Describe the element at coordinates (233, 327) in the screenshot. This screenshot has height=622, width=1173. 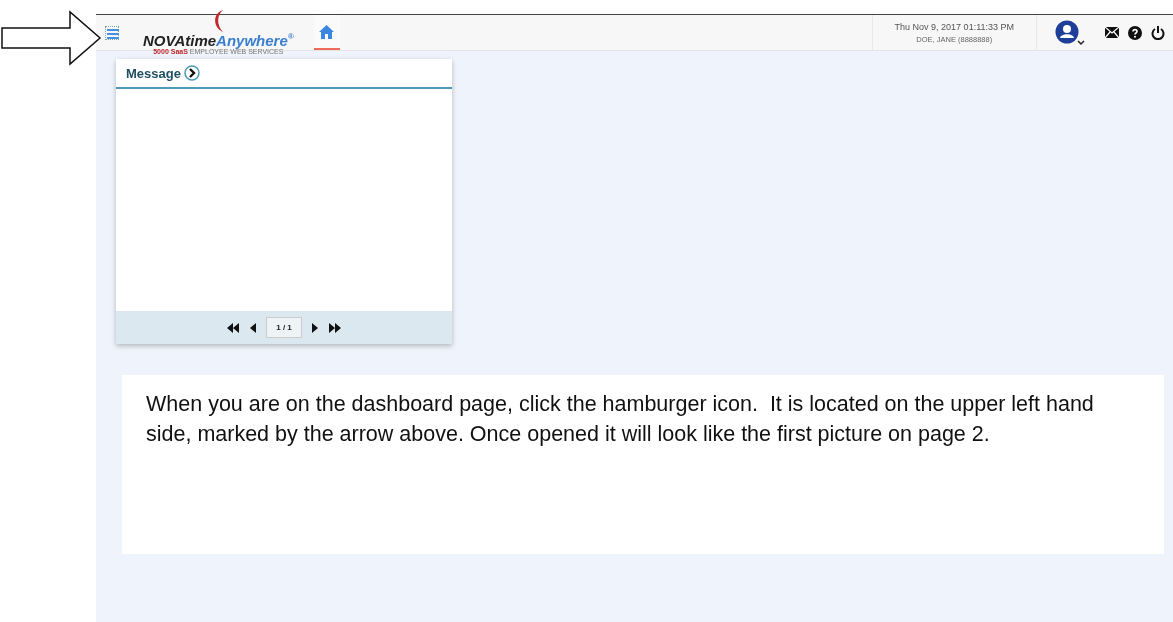
I see `first-page-button` at that location.